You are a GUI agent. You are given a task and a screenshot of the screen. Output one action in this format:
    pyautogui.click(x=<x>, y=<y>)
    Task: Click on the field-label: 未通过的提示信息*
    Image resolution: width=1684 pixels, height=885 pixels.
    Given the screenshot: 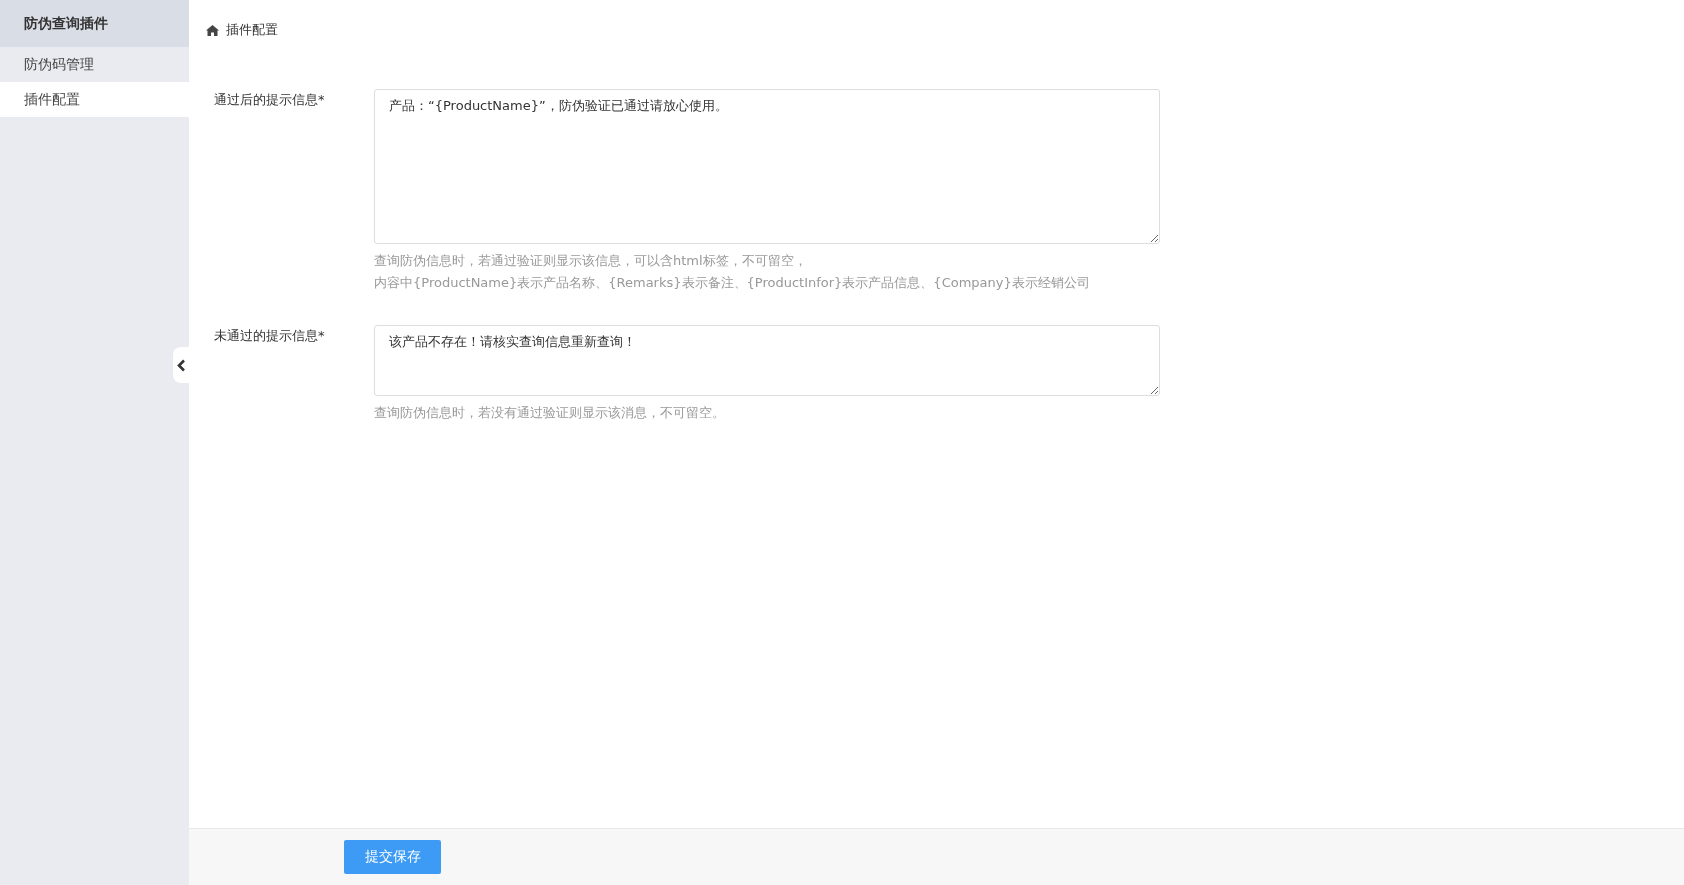 What is the action you would take?
    pyautogui.click(x=270, y=336)
    